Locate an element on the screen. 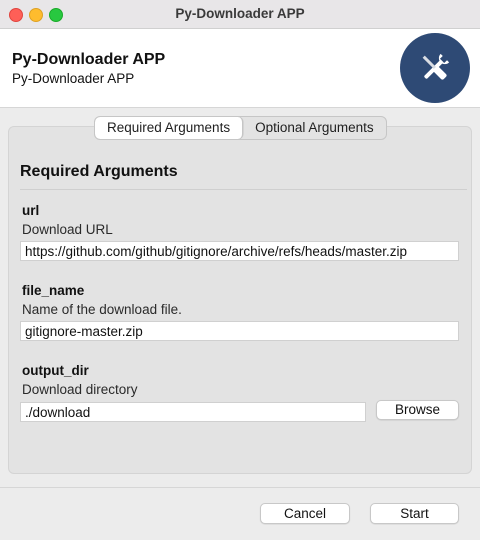  start-button: Start is located at coordinates (414, 513).